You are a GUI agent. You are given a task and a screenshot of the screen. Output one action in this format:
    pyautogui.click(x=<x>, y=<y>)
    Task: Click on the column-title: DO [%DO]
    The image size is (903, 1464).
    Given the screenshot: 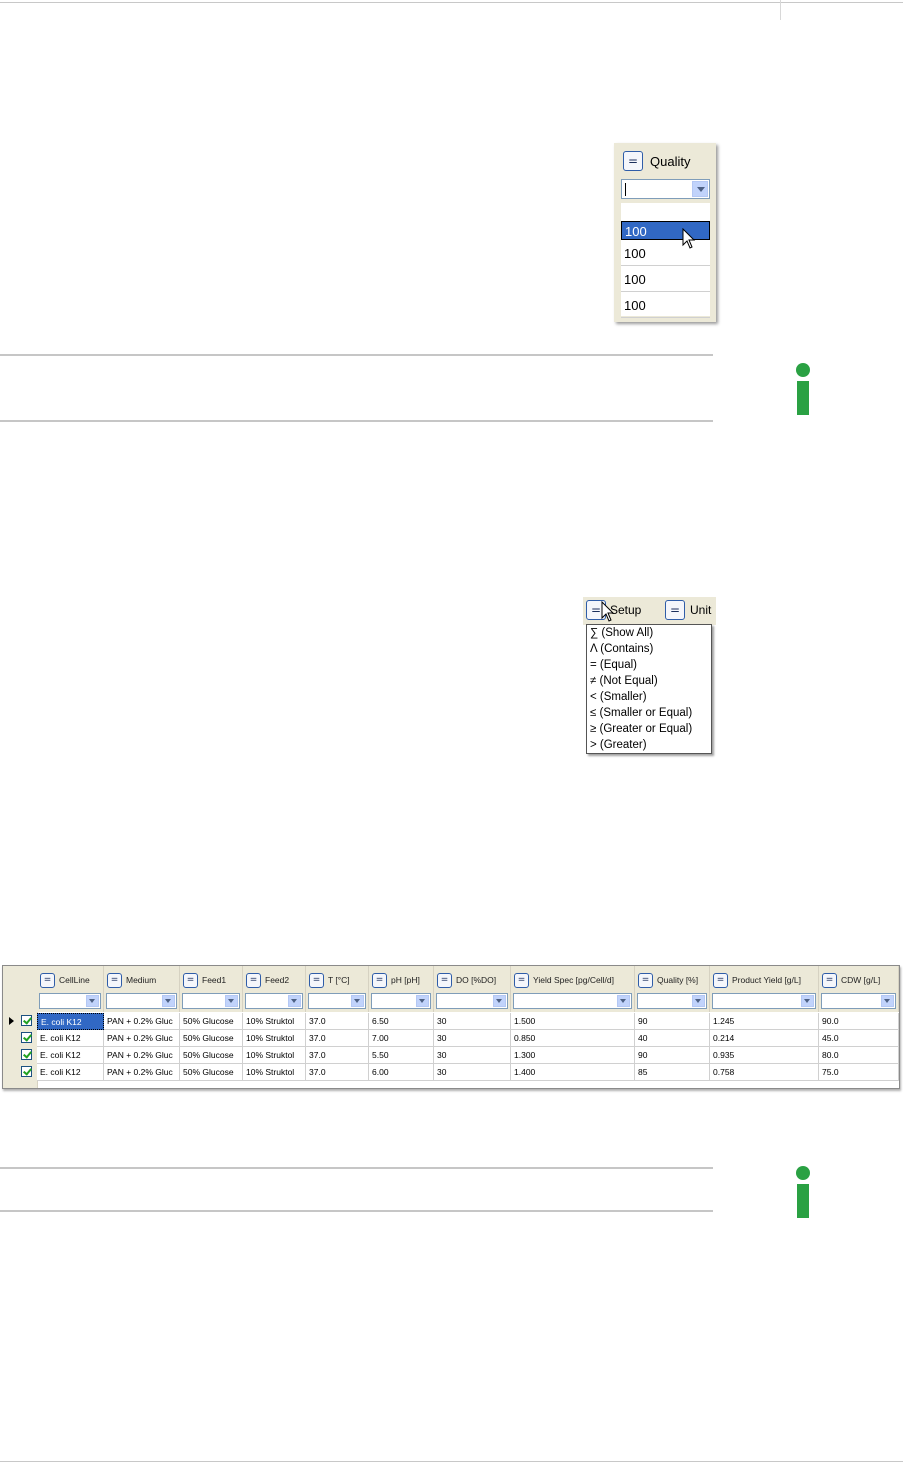 What is the action you would take?
    pyautogui.click(x=476, y=980)
    